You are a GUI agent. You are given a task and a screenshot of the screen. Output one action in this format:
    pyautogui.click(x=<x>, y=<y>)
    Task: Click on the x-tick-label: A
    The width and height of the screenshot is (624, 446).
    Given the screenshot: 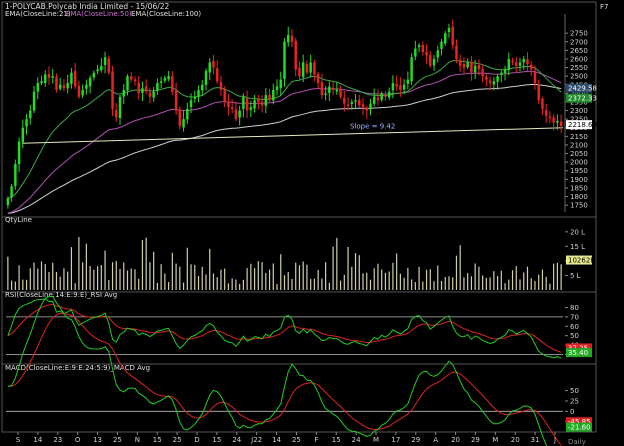 What is the action you would take?
    pyautogui.click(x=435, y=440)
    